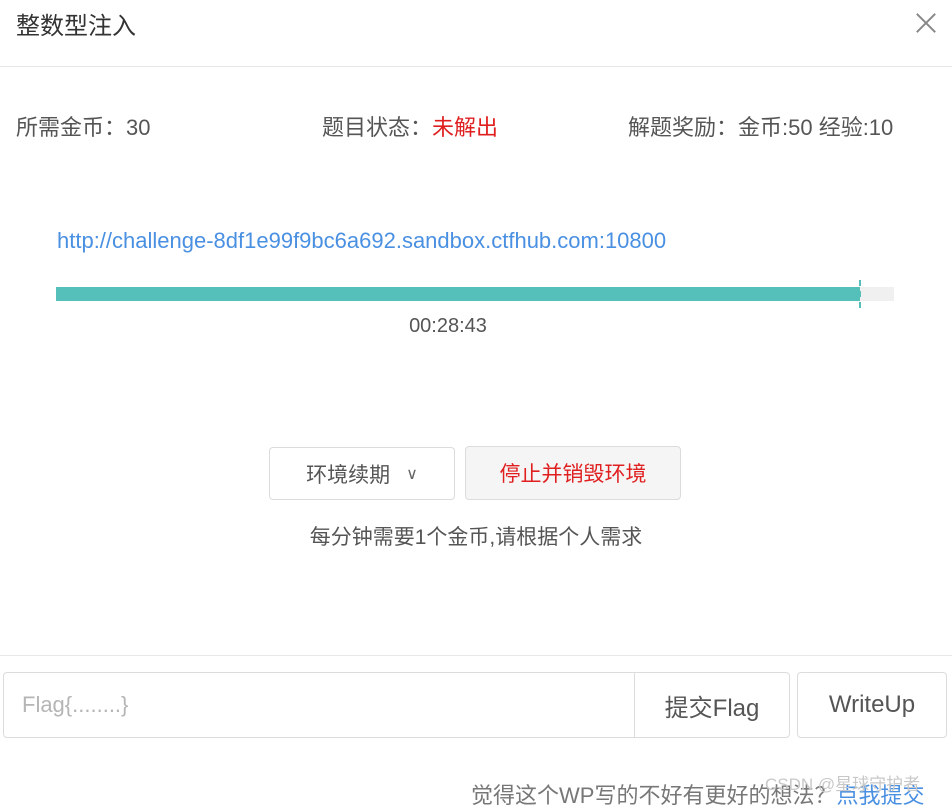 This screenshot has width=952, height=810. Describe the element at coordinates (476, 33) in the screenshot. I see `dialog-header: 整数型注入` at that location.